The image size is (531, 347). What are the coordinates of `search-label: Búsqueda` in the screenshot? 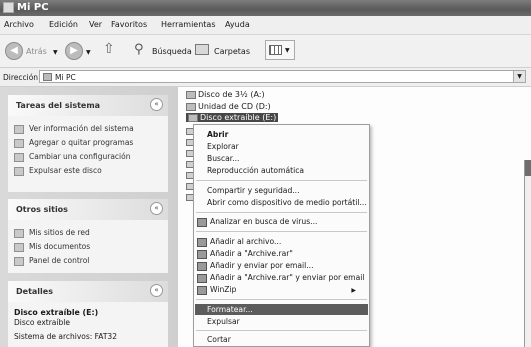 It's located at (172, 51).